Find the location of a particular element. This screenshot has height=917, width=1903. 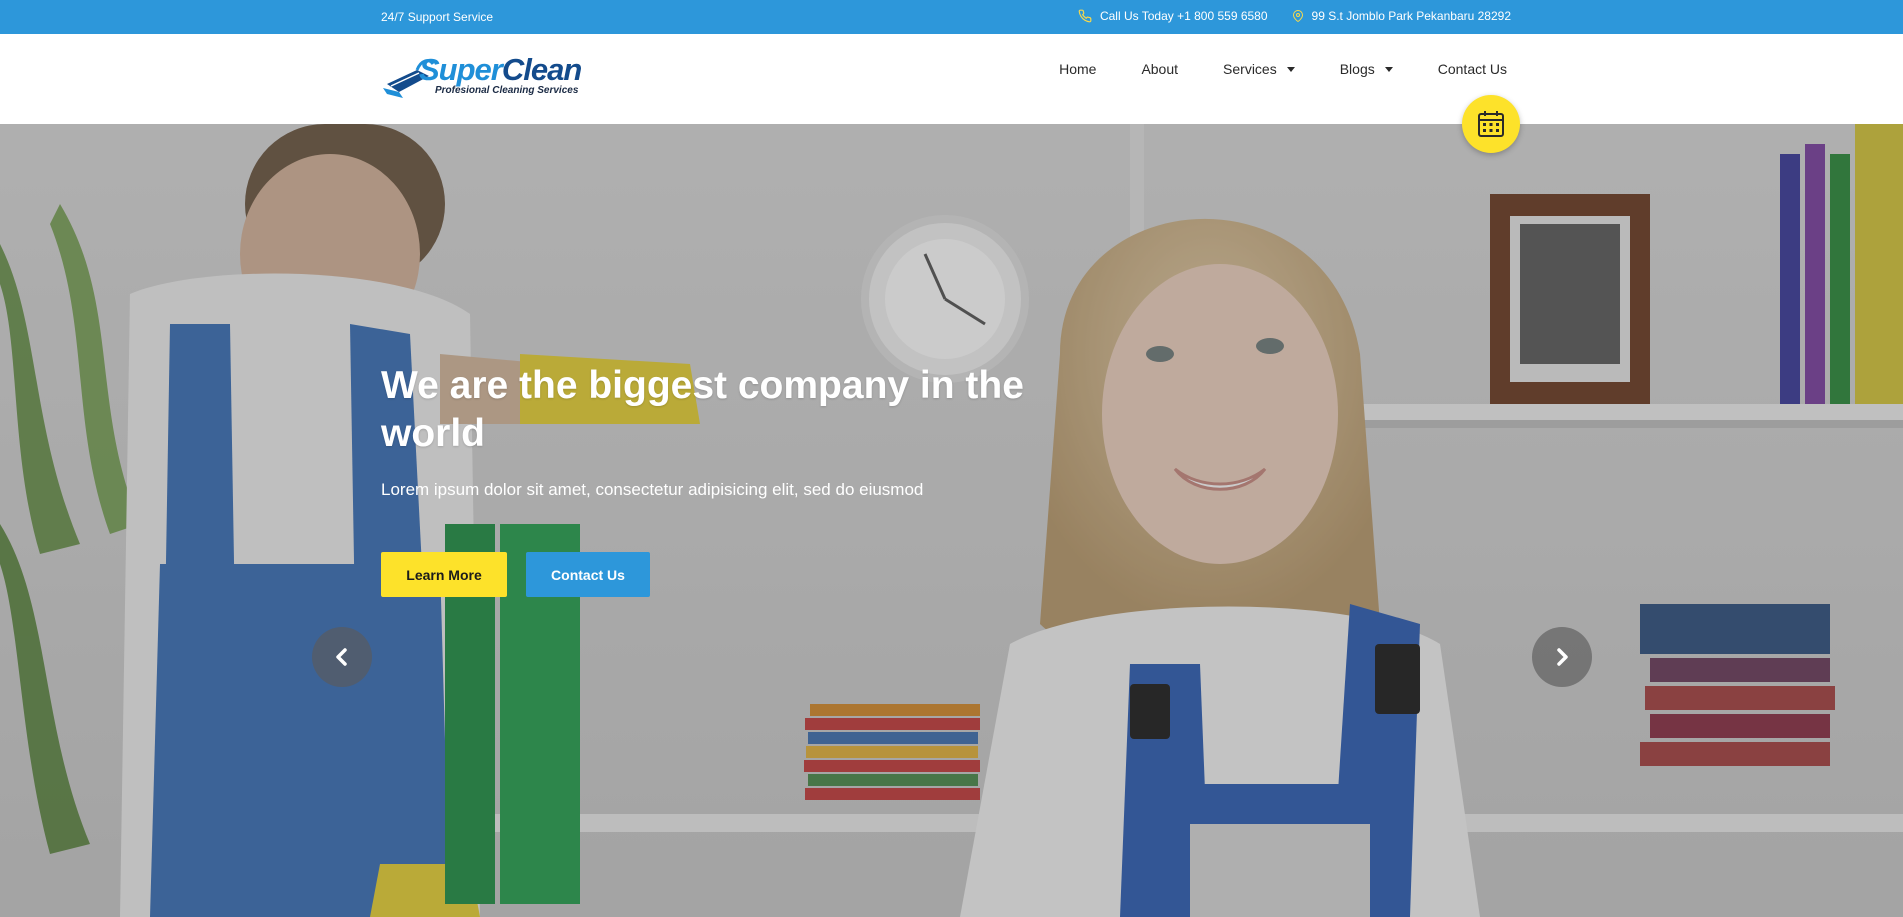

logo-super: Super is located at coordinates (461, 69).